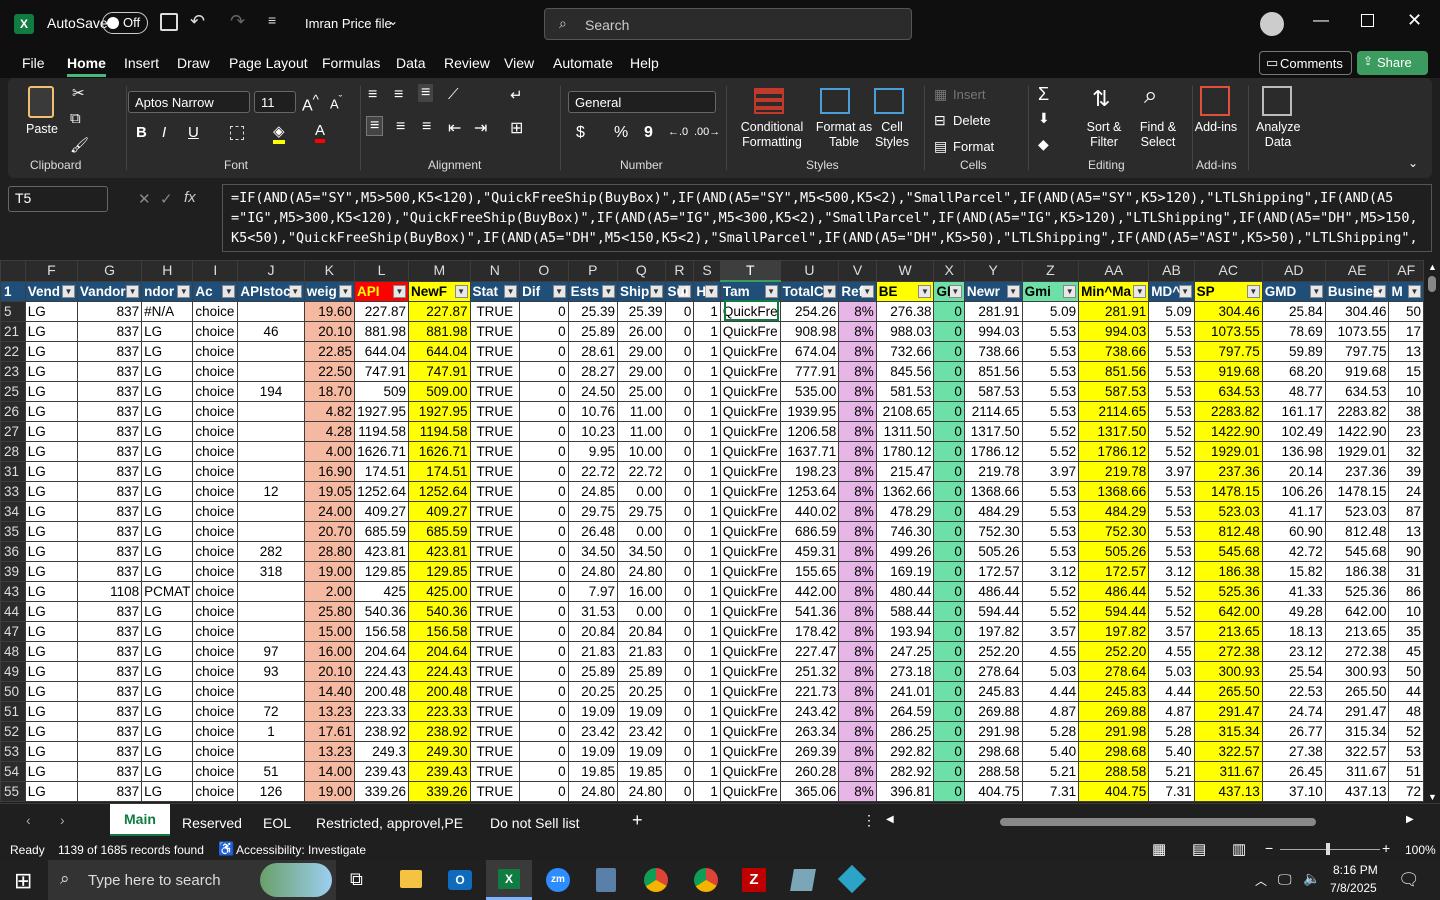  What do you see at coordinates (1228, 411) in the screenshot?
I see `table-cell: 2283.82` at bounding box center [1228, 411].